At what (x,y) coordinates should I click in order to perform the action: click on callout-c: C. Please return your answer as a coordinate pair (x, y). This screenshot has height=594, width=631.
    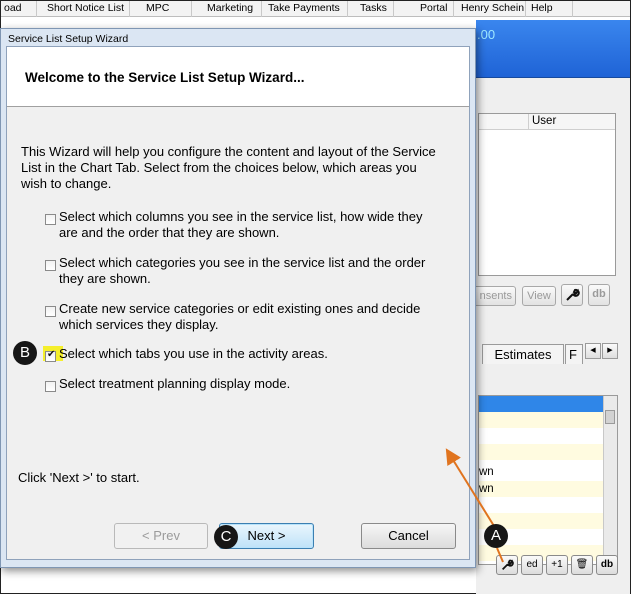
    Looking at the image, I should click on (226, 537).